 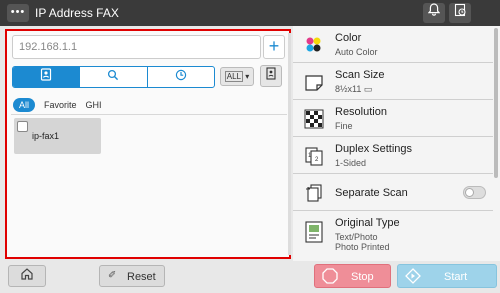 What do you see at coordinates (314, 193) in the screenshot?
I see `separate-scan-icon` at bounding box center [314, 193].